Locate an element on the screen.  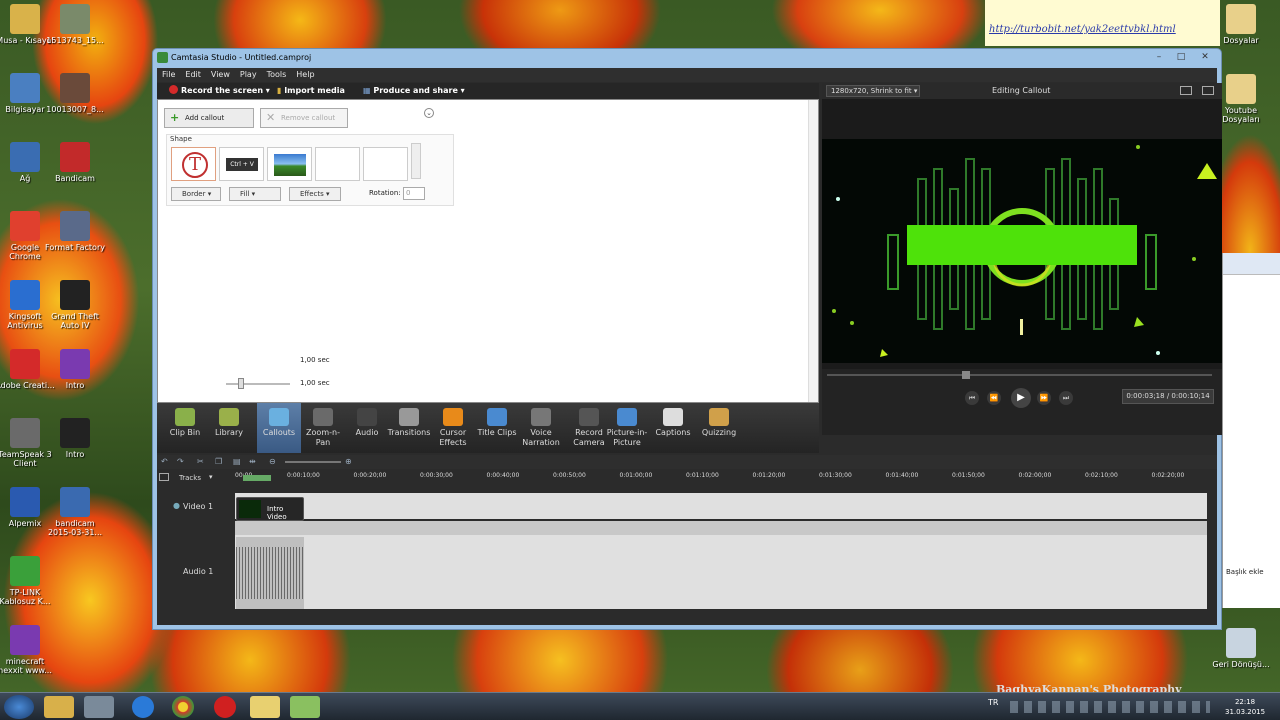
tab-picture-in-picture: Picture-in-Picture is located at coordinates (627, 428).